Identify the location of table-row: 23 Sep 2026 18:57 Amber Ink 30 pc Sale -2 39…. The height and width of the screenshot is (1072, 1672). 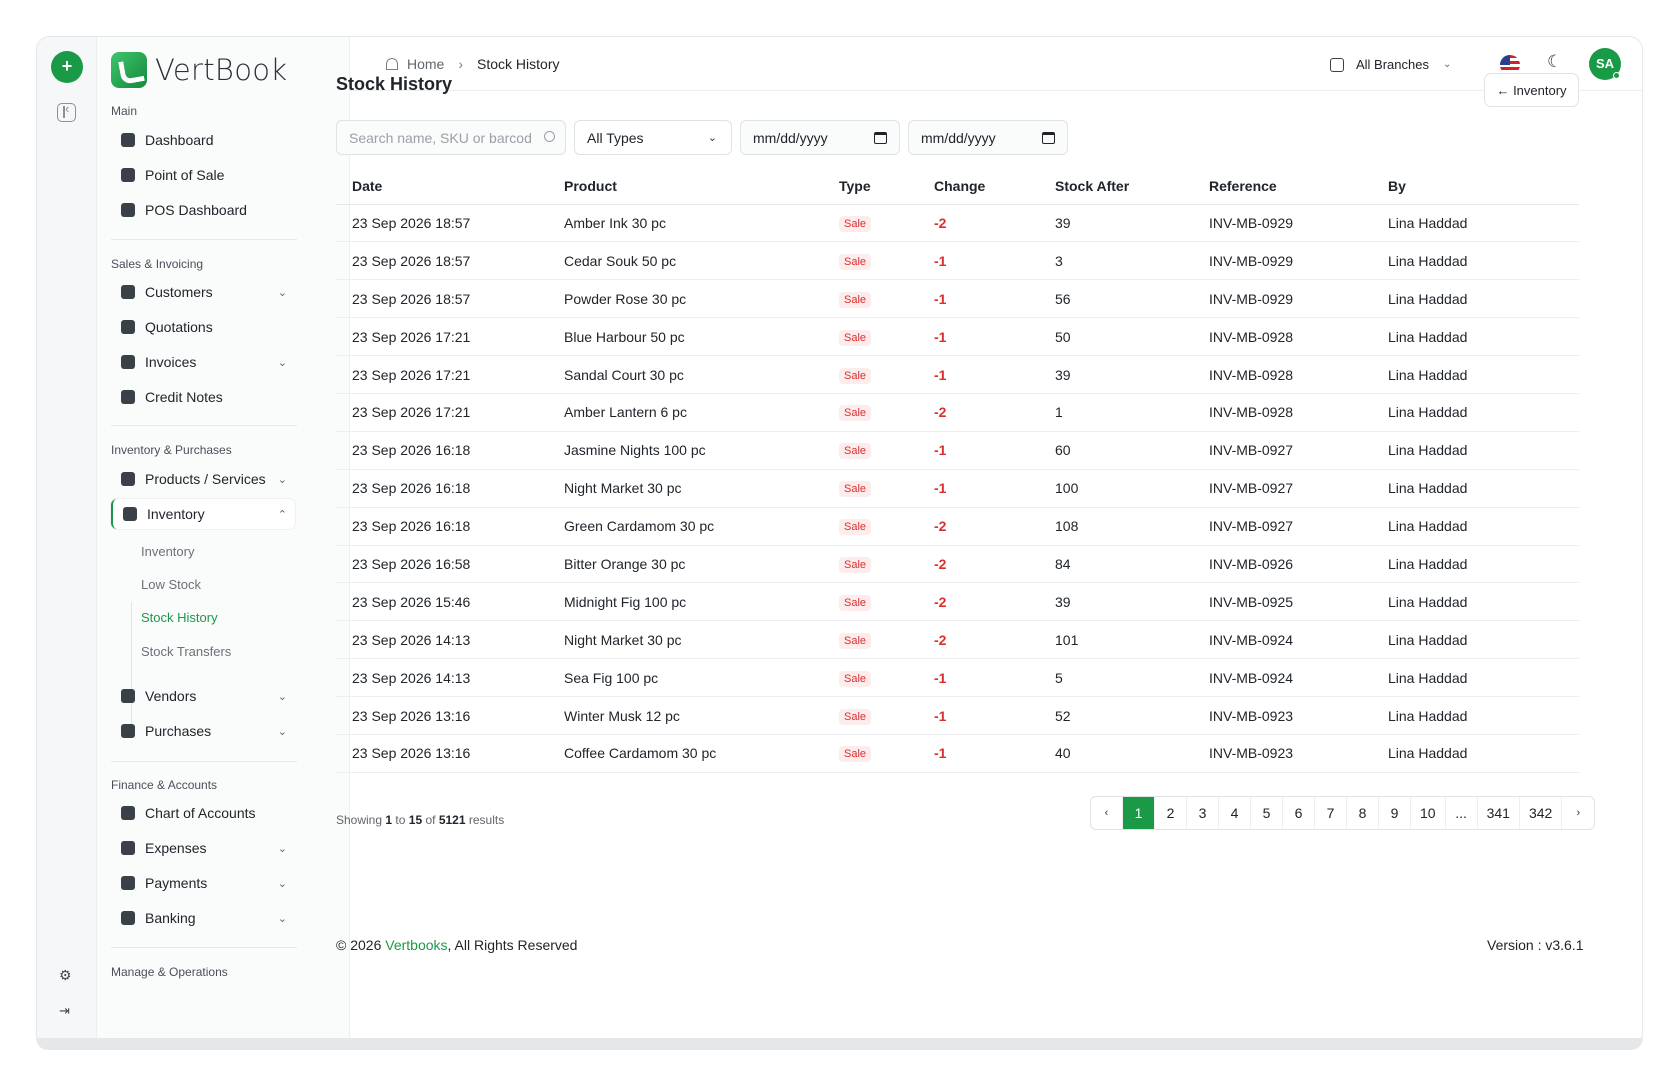
(957, 223).